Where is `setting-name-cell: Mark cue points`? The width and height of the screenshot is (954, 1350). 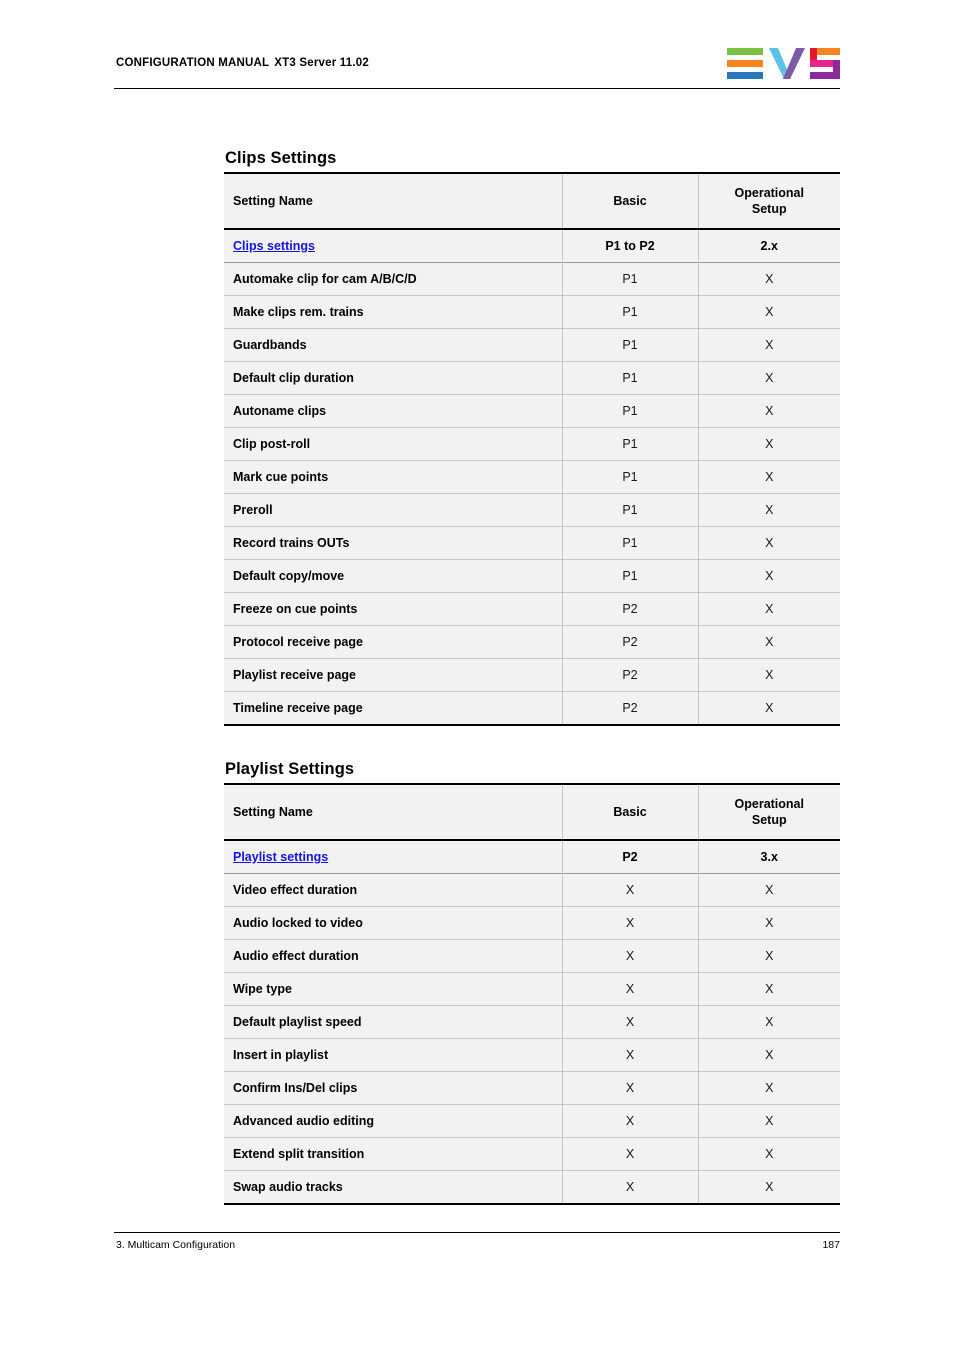 setting-name-cell: Mark cue points is located at coordinates (393, 477).